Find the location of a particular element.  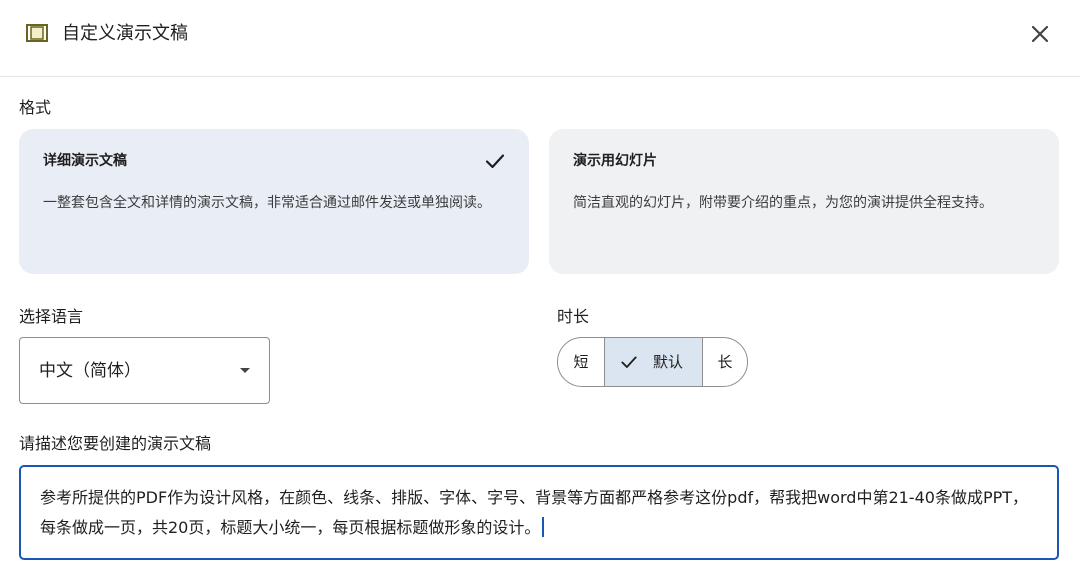

language-label: 选择语言 is located at coordinates (51, 316).